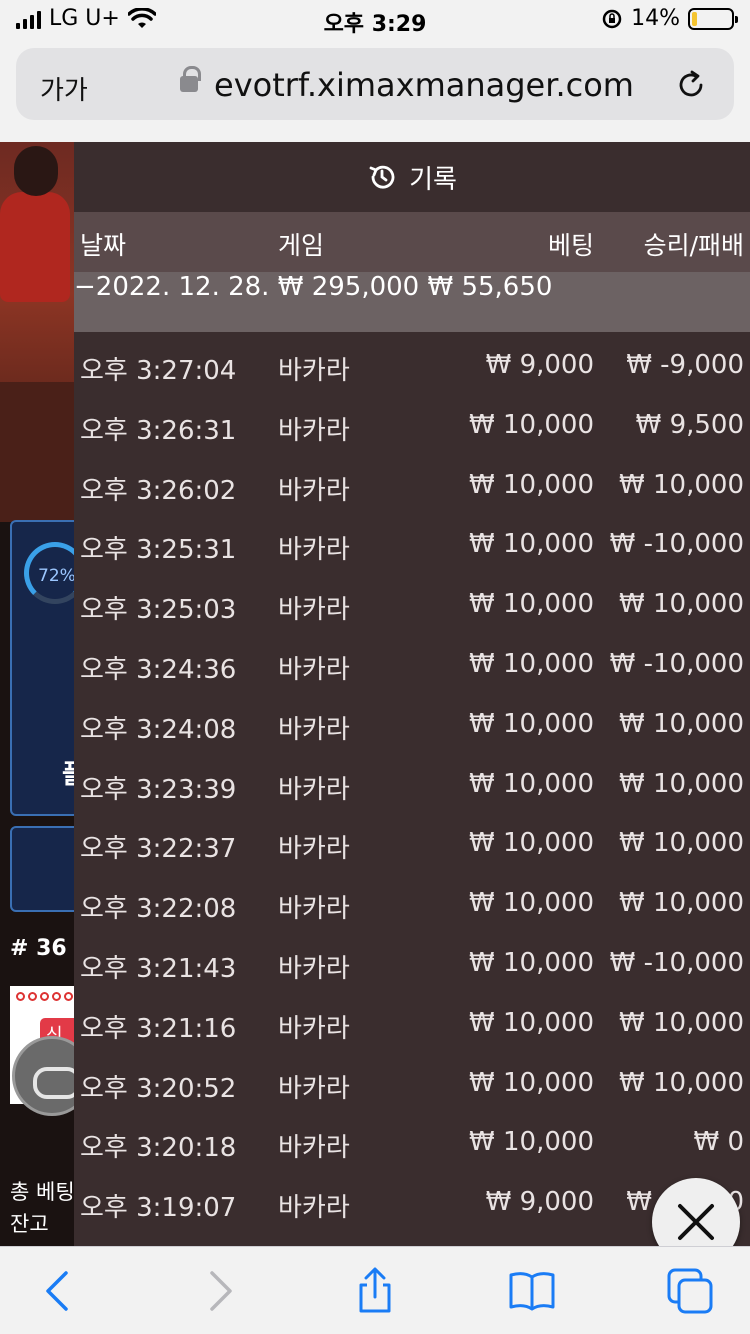 This screenshot has height=1334, width=750. What do you see at coordinates (412, 1020) in the screenshot?
I see `table-row: 오후 3:21:16 바카라 ₩ 10,000 ₩ 10,000` at bounding box center [412, 1020].